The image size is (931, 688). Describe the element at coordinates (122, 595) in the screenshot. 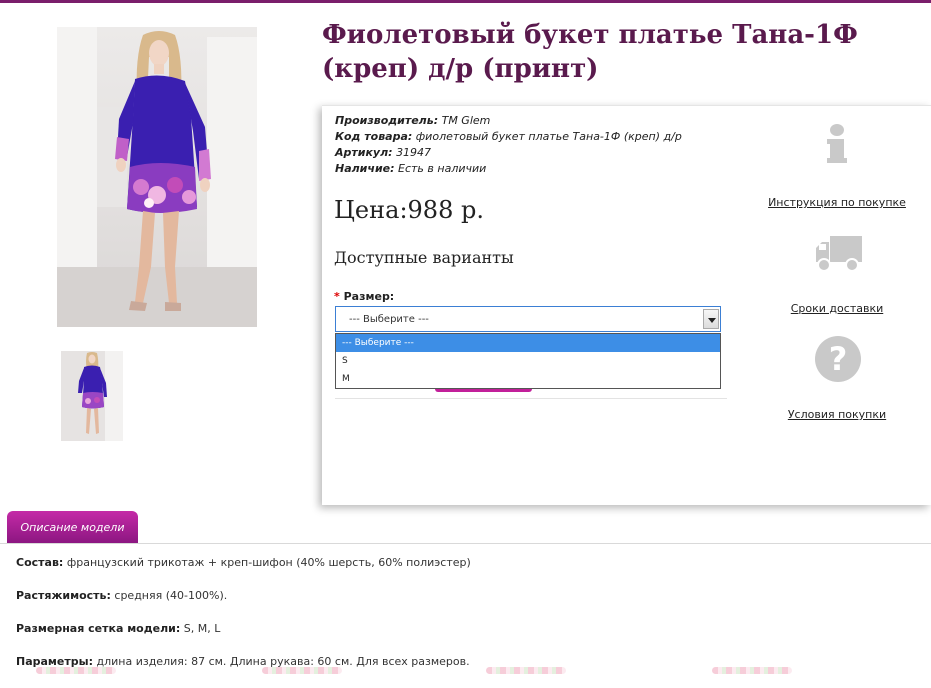

I see `desc-stretch: Растяжимость: средняя (40-100%).` at that location.